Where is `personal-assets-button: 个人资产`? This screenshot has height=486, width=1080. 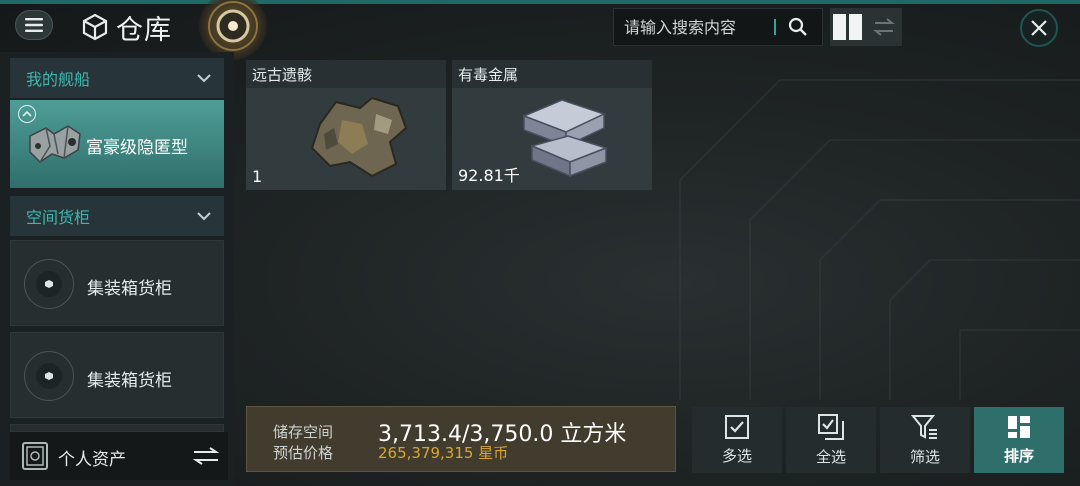
personal-assets-button: 个人资产 is located at coordinates (119, 456).